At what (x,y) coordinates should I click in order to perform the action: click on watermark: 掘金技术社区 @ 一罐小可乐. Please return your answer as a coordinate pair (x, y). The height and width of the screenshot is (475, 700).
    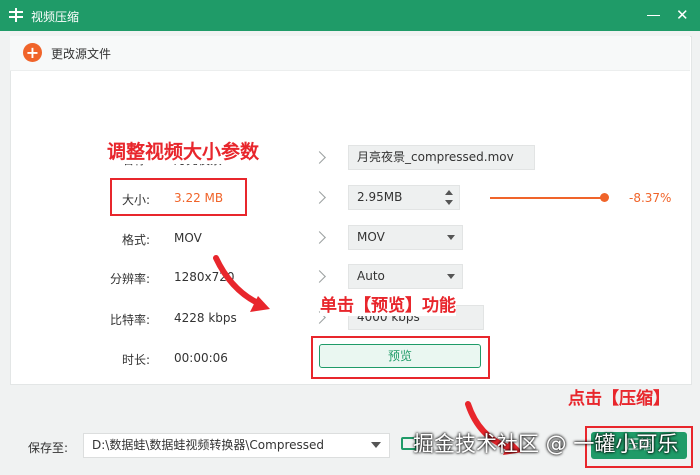
    Looking at the image, I should click on (546, 444).